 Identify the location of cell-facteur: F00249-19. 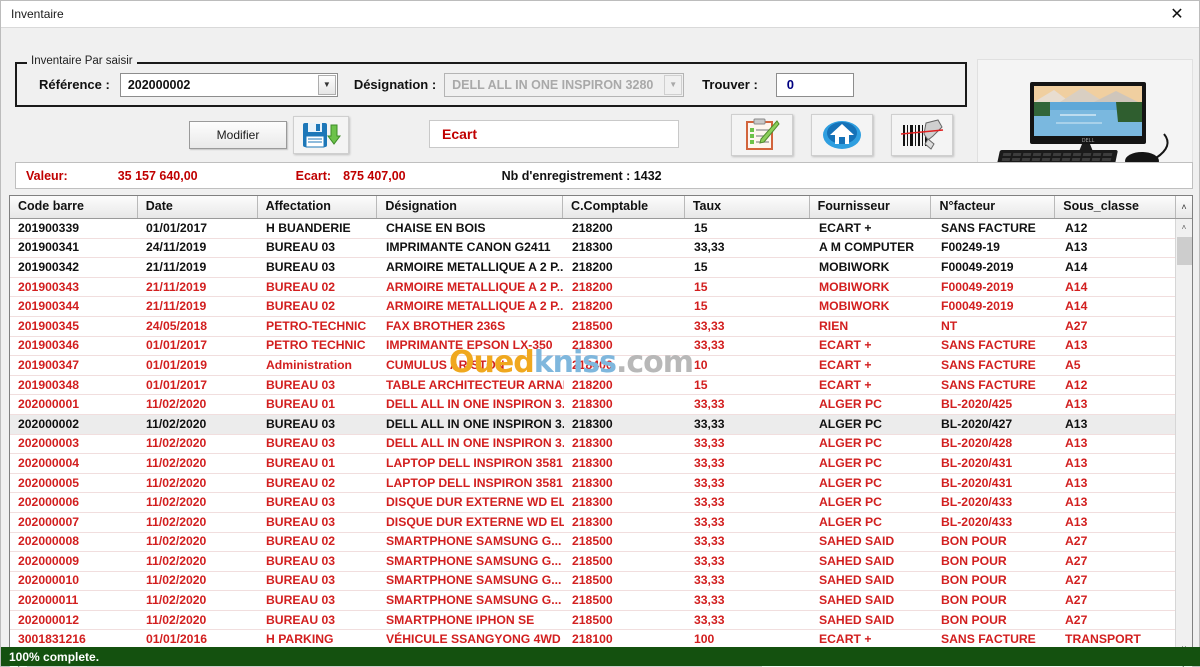
(970, 247).